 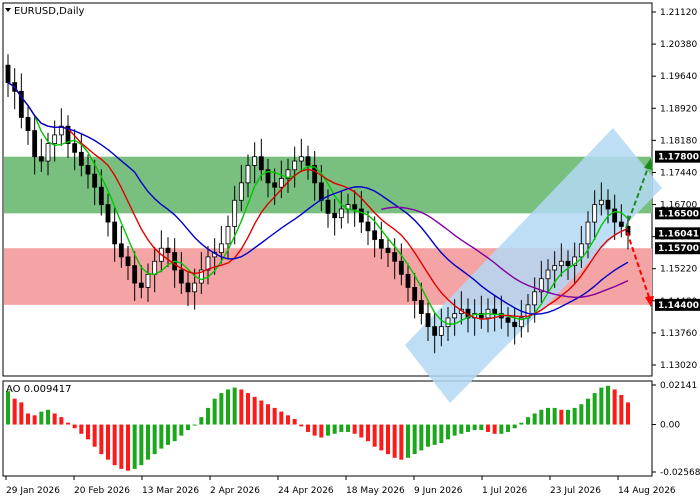 I want to click on time-tick-label: 13 Mar 2026, so click(x=170, y=491).